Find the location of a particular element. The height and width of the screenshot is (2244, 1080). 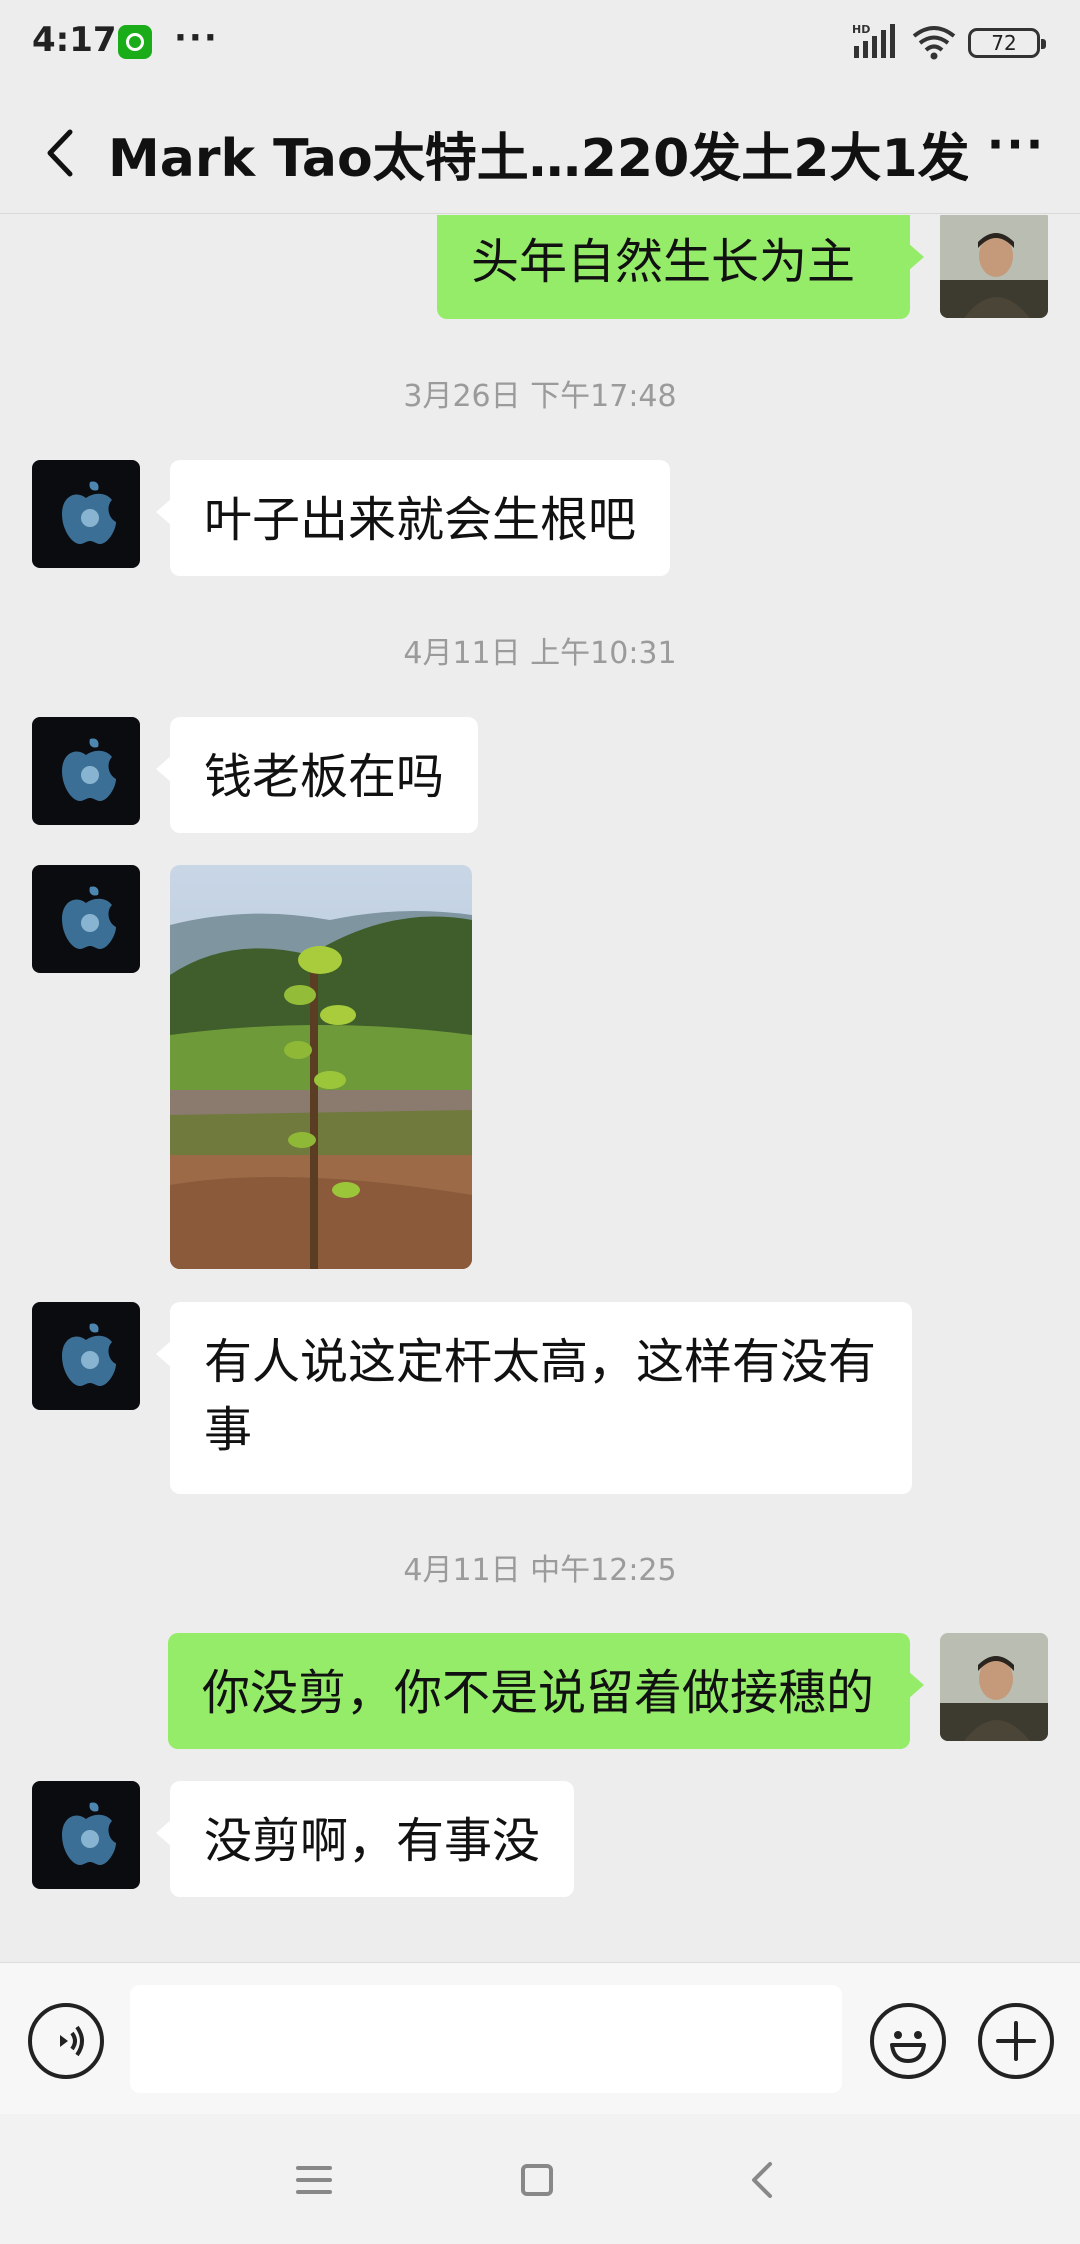

image-message is located at coordinates (321, 1067).